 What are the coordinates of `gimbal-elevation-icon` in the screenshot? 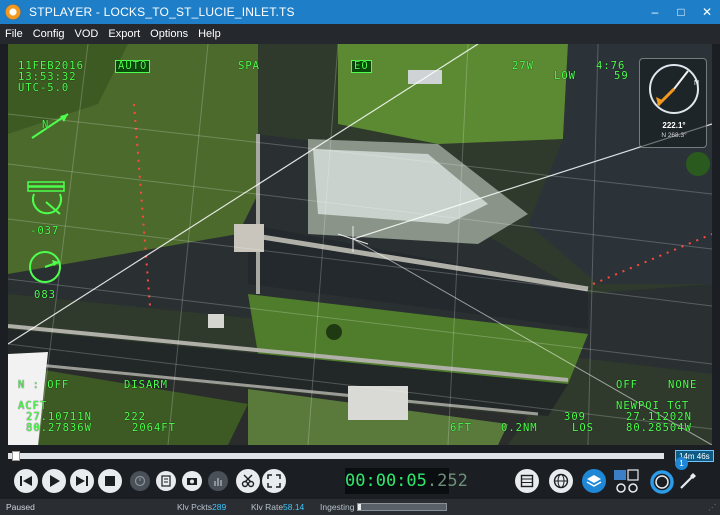 It's located at (46, 198).